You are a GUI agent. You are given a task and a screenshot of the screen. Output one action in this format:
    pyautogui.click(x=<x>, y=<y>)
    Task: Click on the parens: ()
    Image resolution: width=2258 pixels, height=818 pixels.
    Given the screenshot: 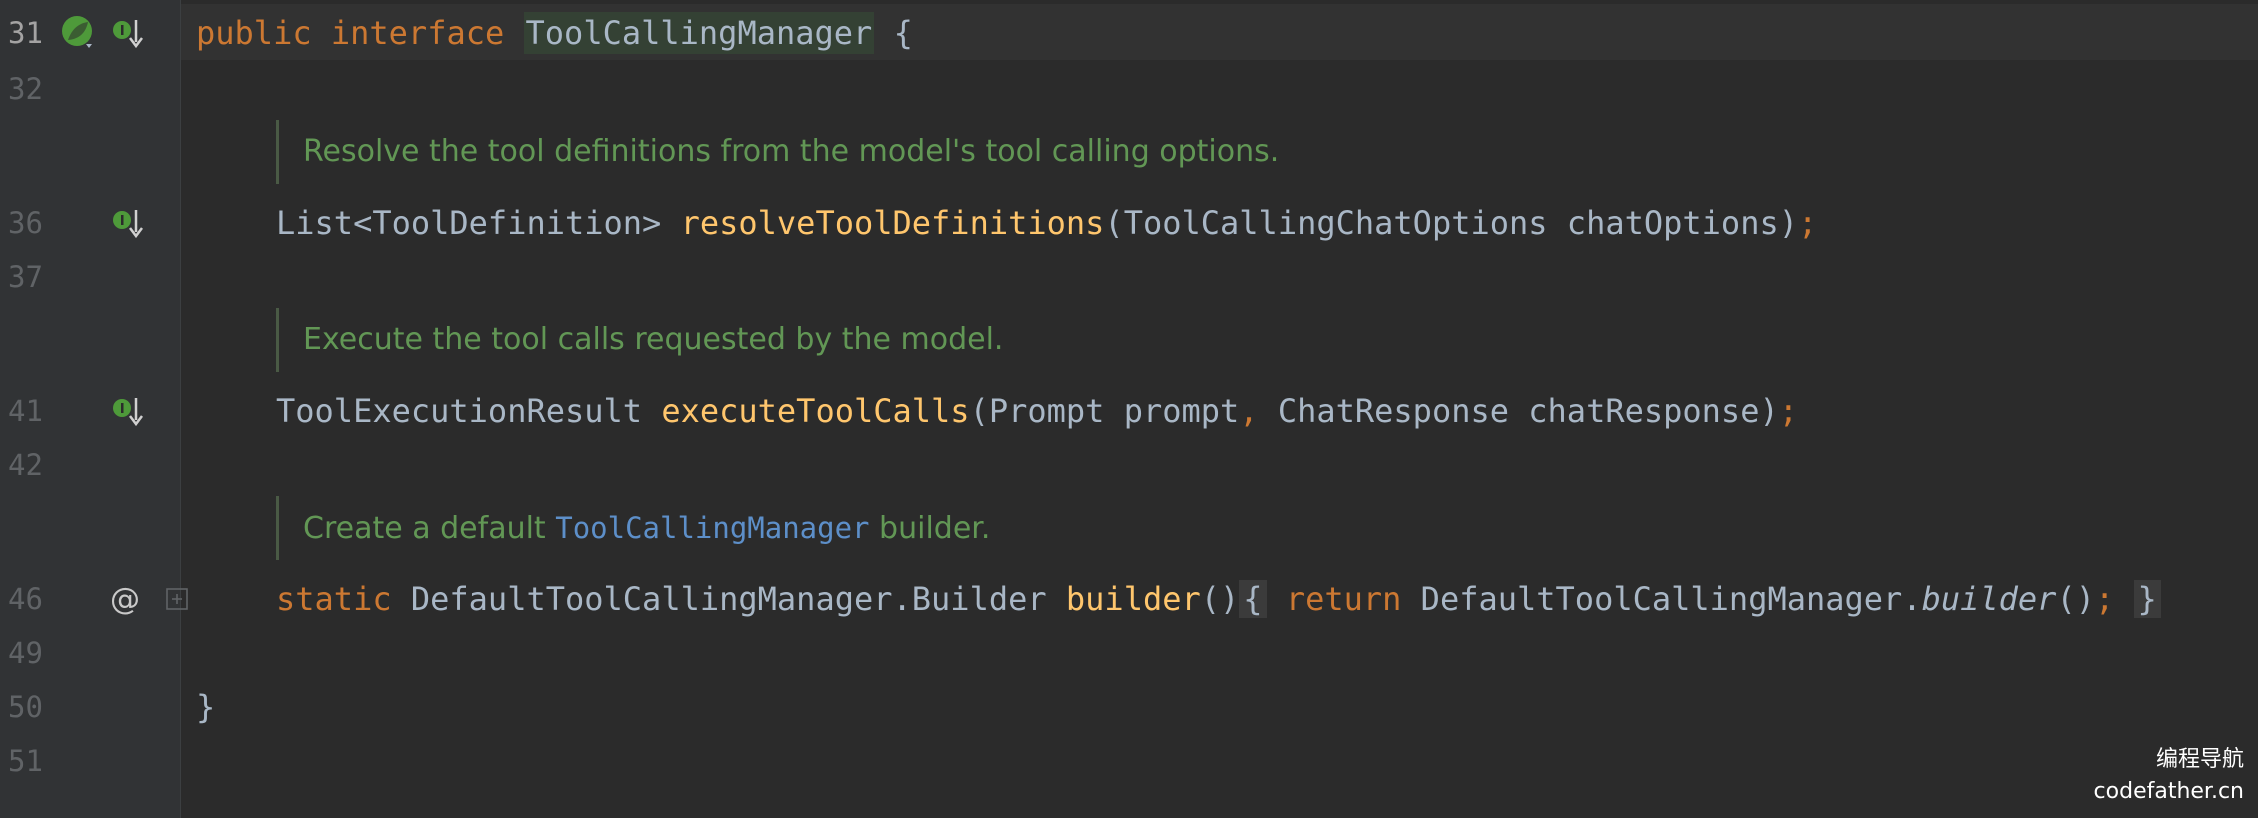 What is the action you would take?
    pyautogui.click(x=1220, y=599)
    